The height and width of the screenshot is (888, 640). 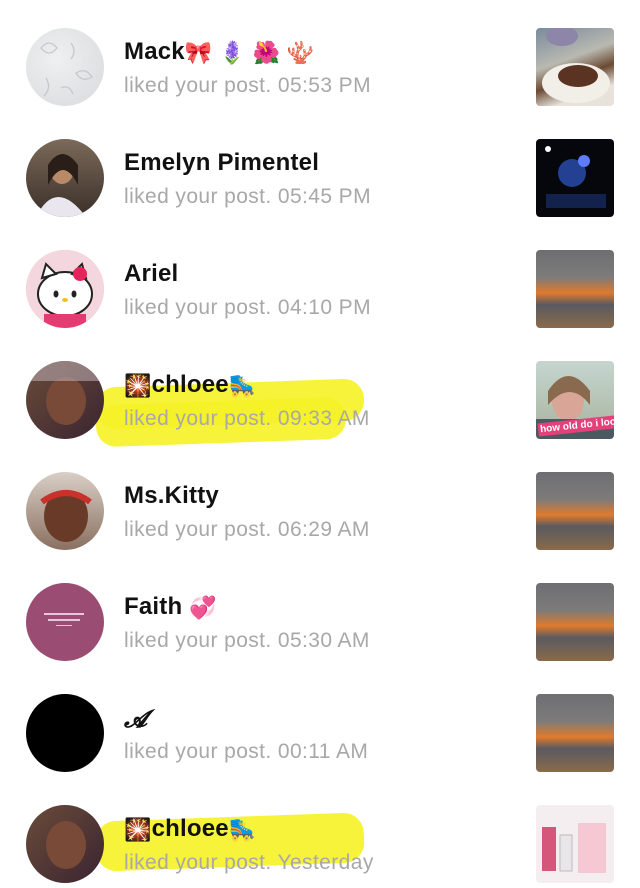 I want to click on notification-text: liked your post. 05:53 PM, so click(x=247, y=85).